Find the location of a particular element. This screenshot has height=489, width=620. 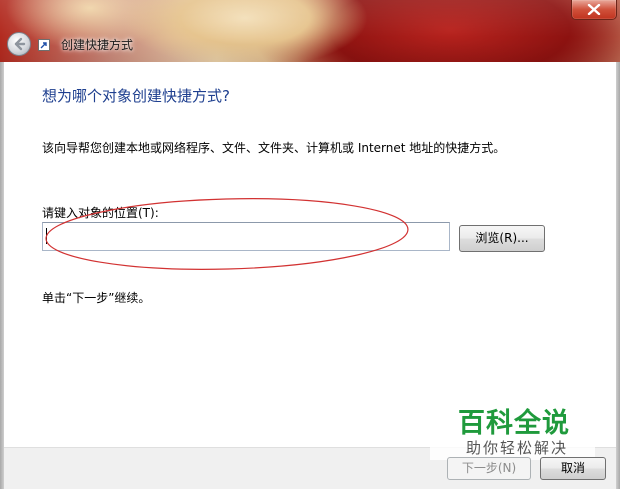

back-button is located at coordinates (19, 44).